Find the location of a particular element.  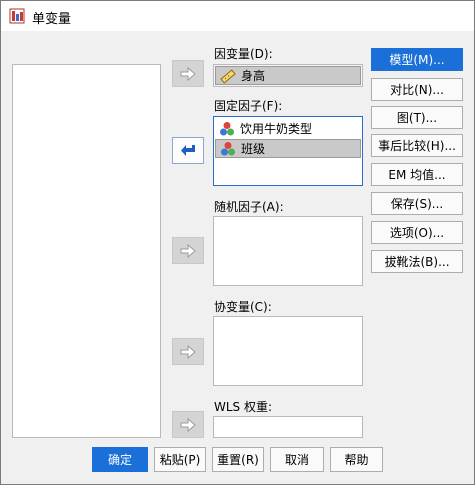

random-factors-list is located at coordinates (288, 251).